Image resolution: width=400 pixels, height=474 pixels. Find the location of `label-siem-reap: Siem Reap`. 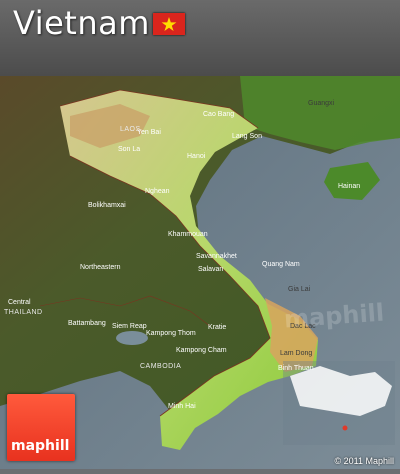

label-siem-reap: Siem Reap is located at coordinates (129, 326).